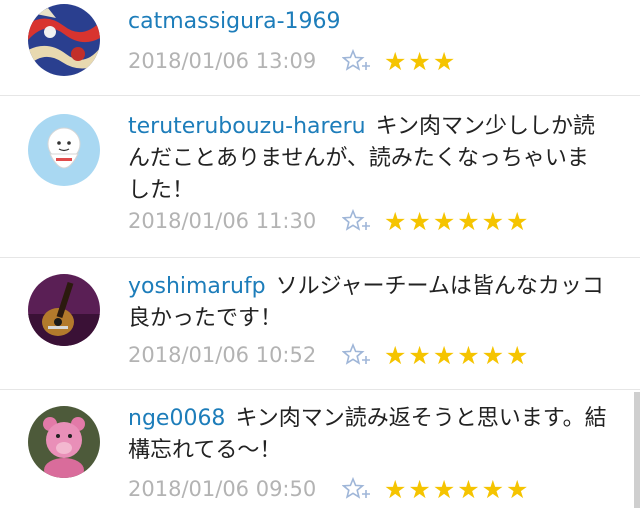  What do you see at coordinates (197, 286) in the screenshot?
I see `username-link: yoshimarufp` at bounding box center [197, 286].